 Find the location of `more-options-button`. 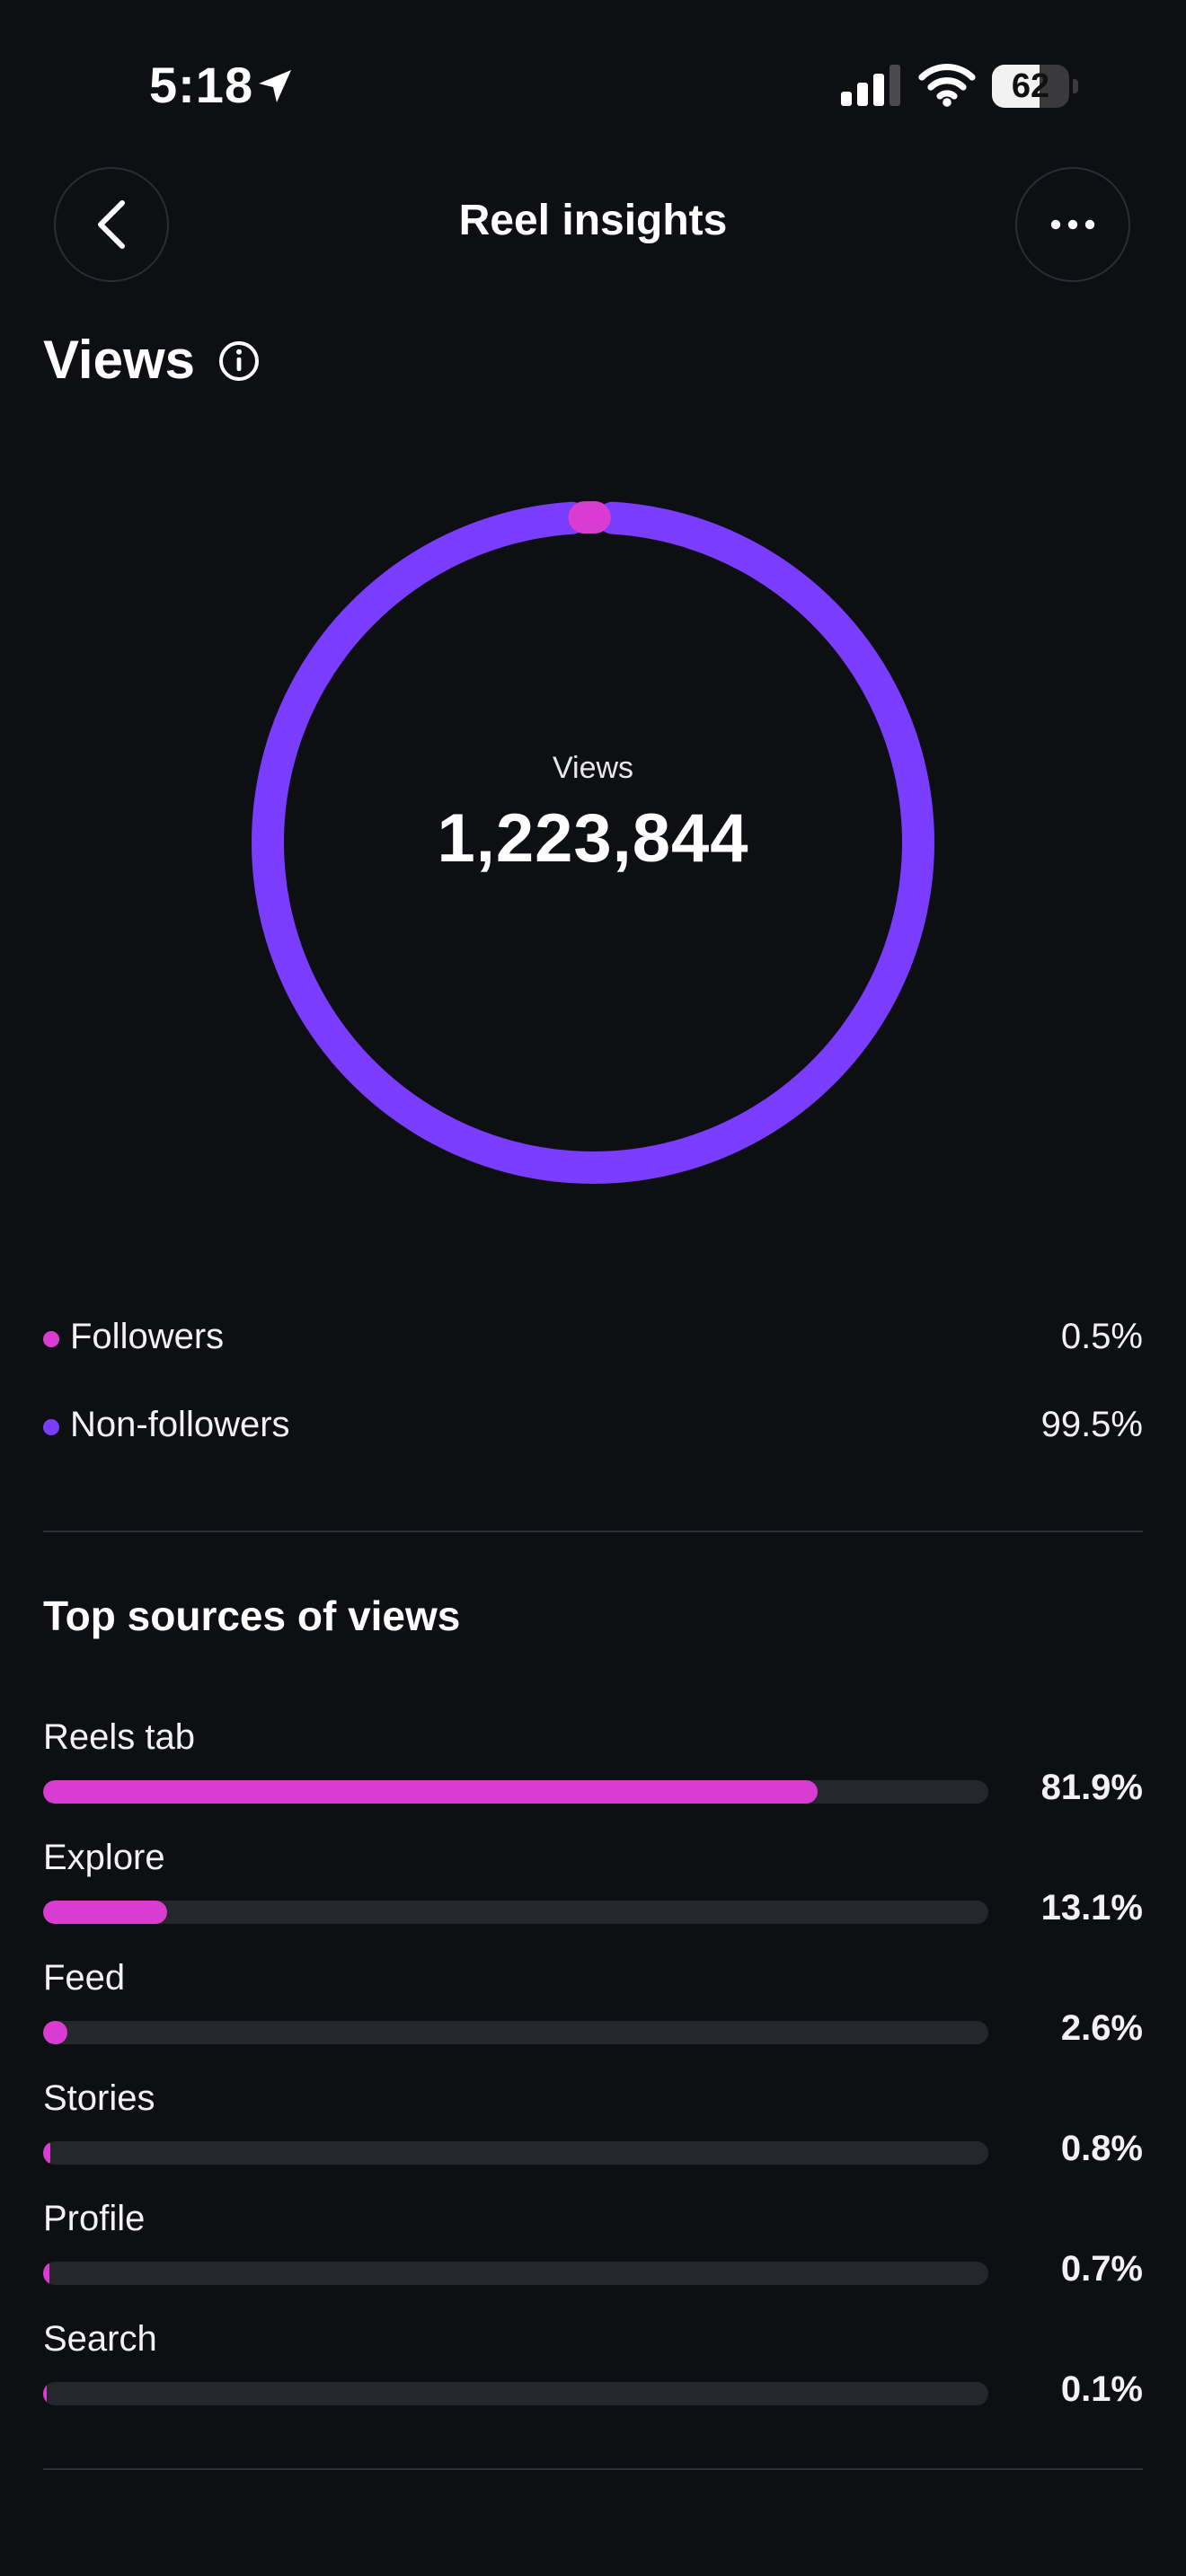

more-options-button is located at coordinates (1072, 224).